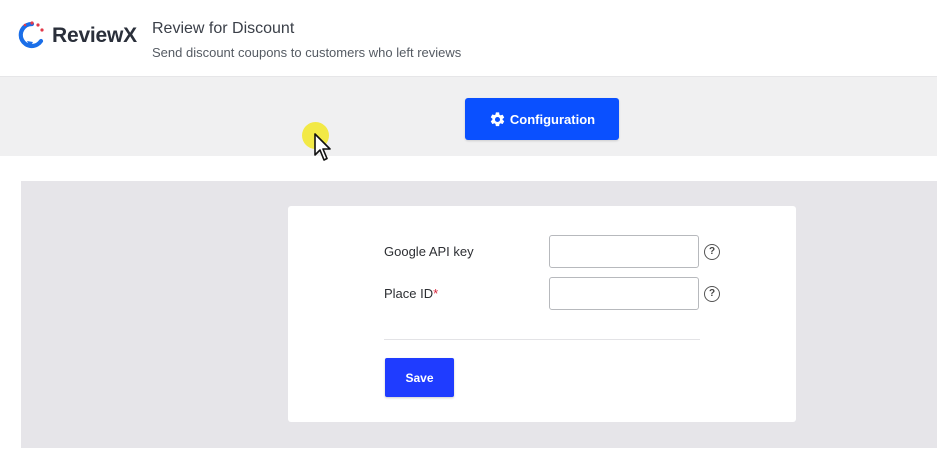 This screenshot has width=937, height=468. What do you see at coordinates (542, 339) in the screenshot?
I see `form-divider` at bounding box center [542, 339].